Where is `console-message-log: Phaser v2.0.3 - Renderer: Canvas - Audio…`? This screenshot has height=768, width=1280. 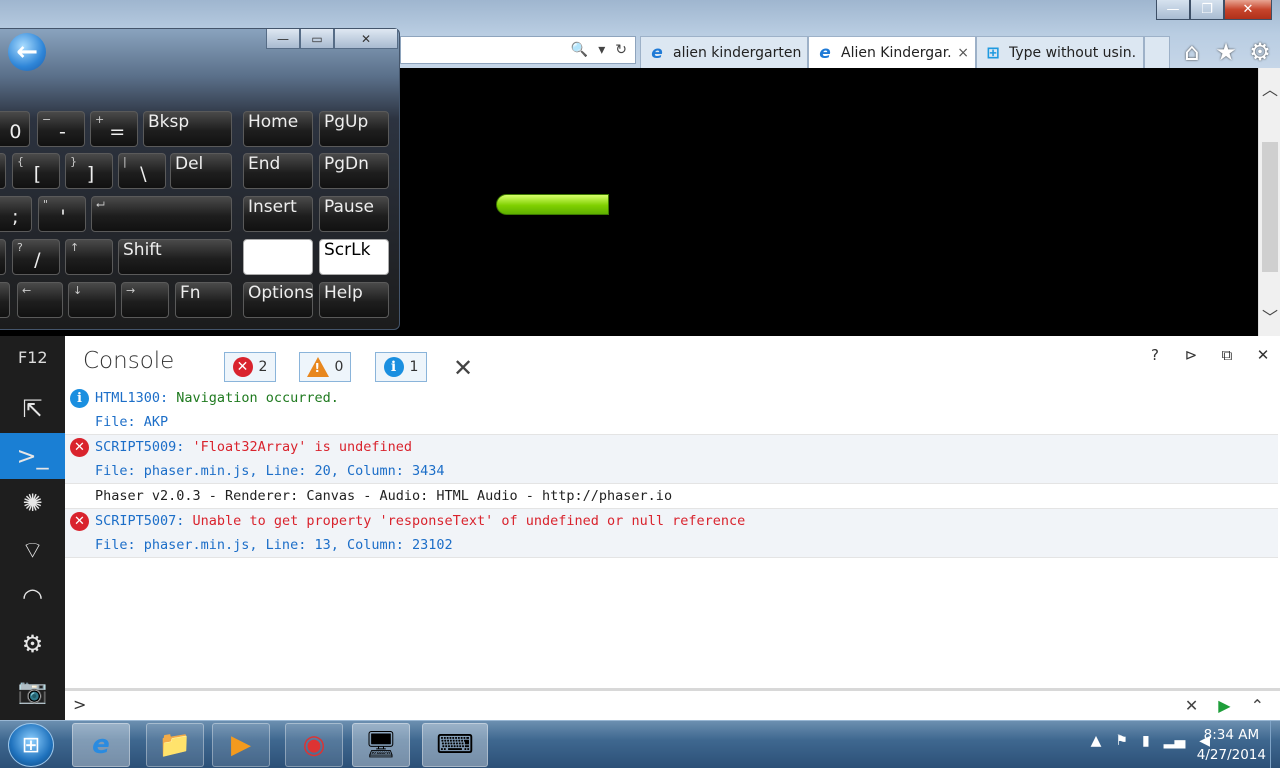 console-message-log: Phaser v2.0.3 - Renderer: Canvas - Audio… is located at coordinates (671, 496).